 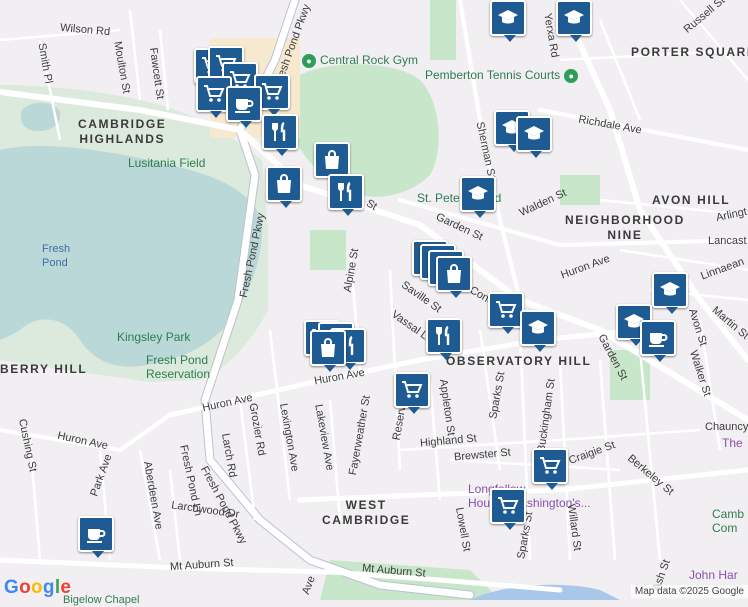 I want to click on park-north, so click(x=364, y=130).